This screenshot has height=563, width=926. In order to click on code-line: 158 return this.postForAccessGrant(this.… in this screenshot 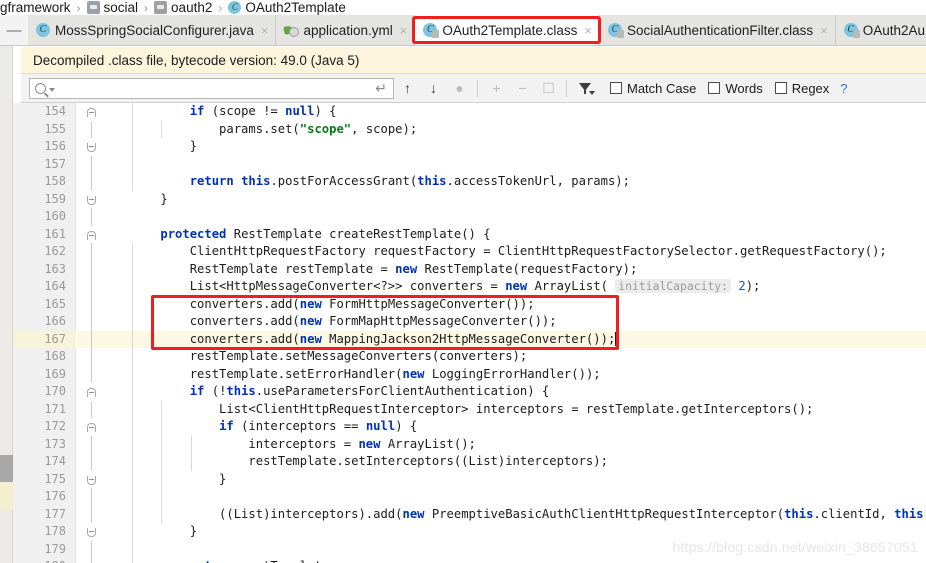, I will do `click(469, 182)`.